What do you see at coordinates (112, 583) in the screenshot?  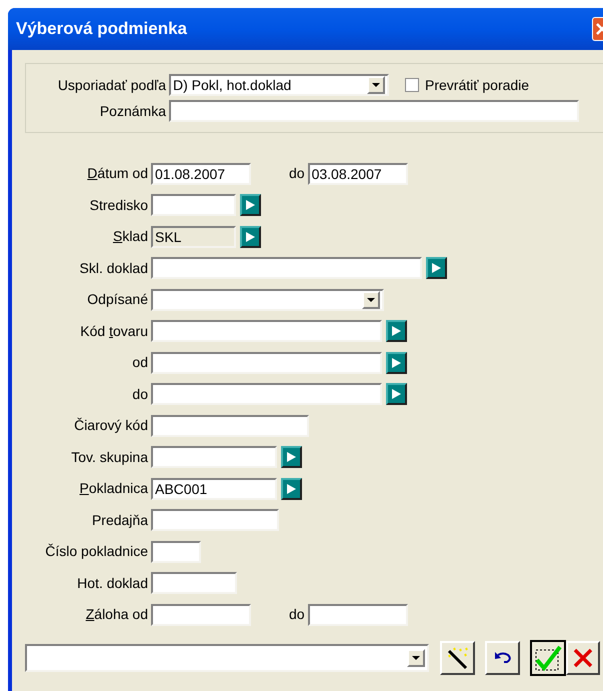 I see `field-label: Hot. doklad` at bounding box center [112, 583].